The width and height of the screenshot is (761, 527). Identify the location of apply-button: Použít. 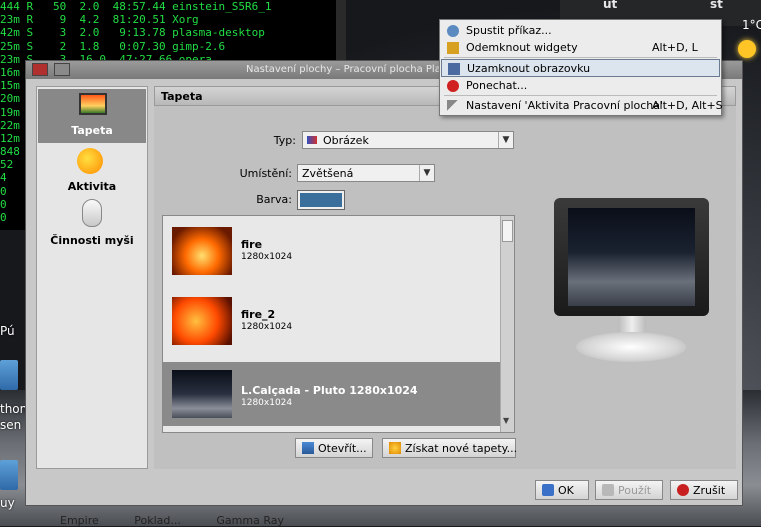
(629, 490).